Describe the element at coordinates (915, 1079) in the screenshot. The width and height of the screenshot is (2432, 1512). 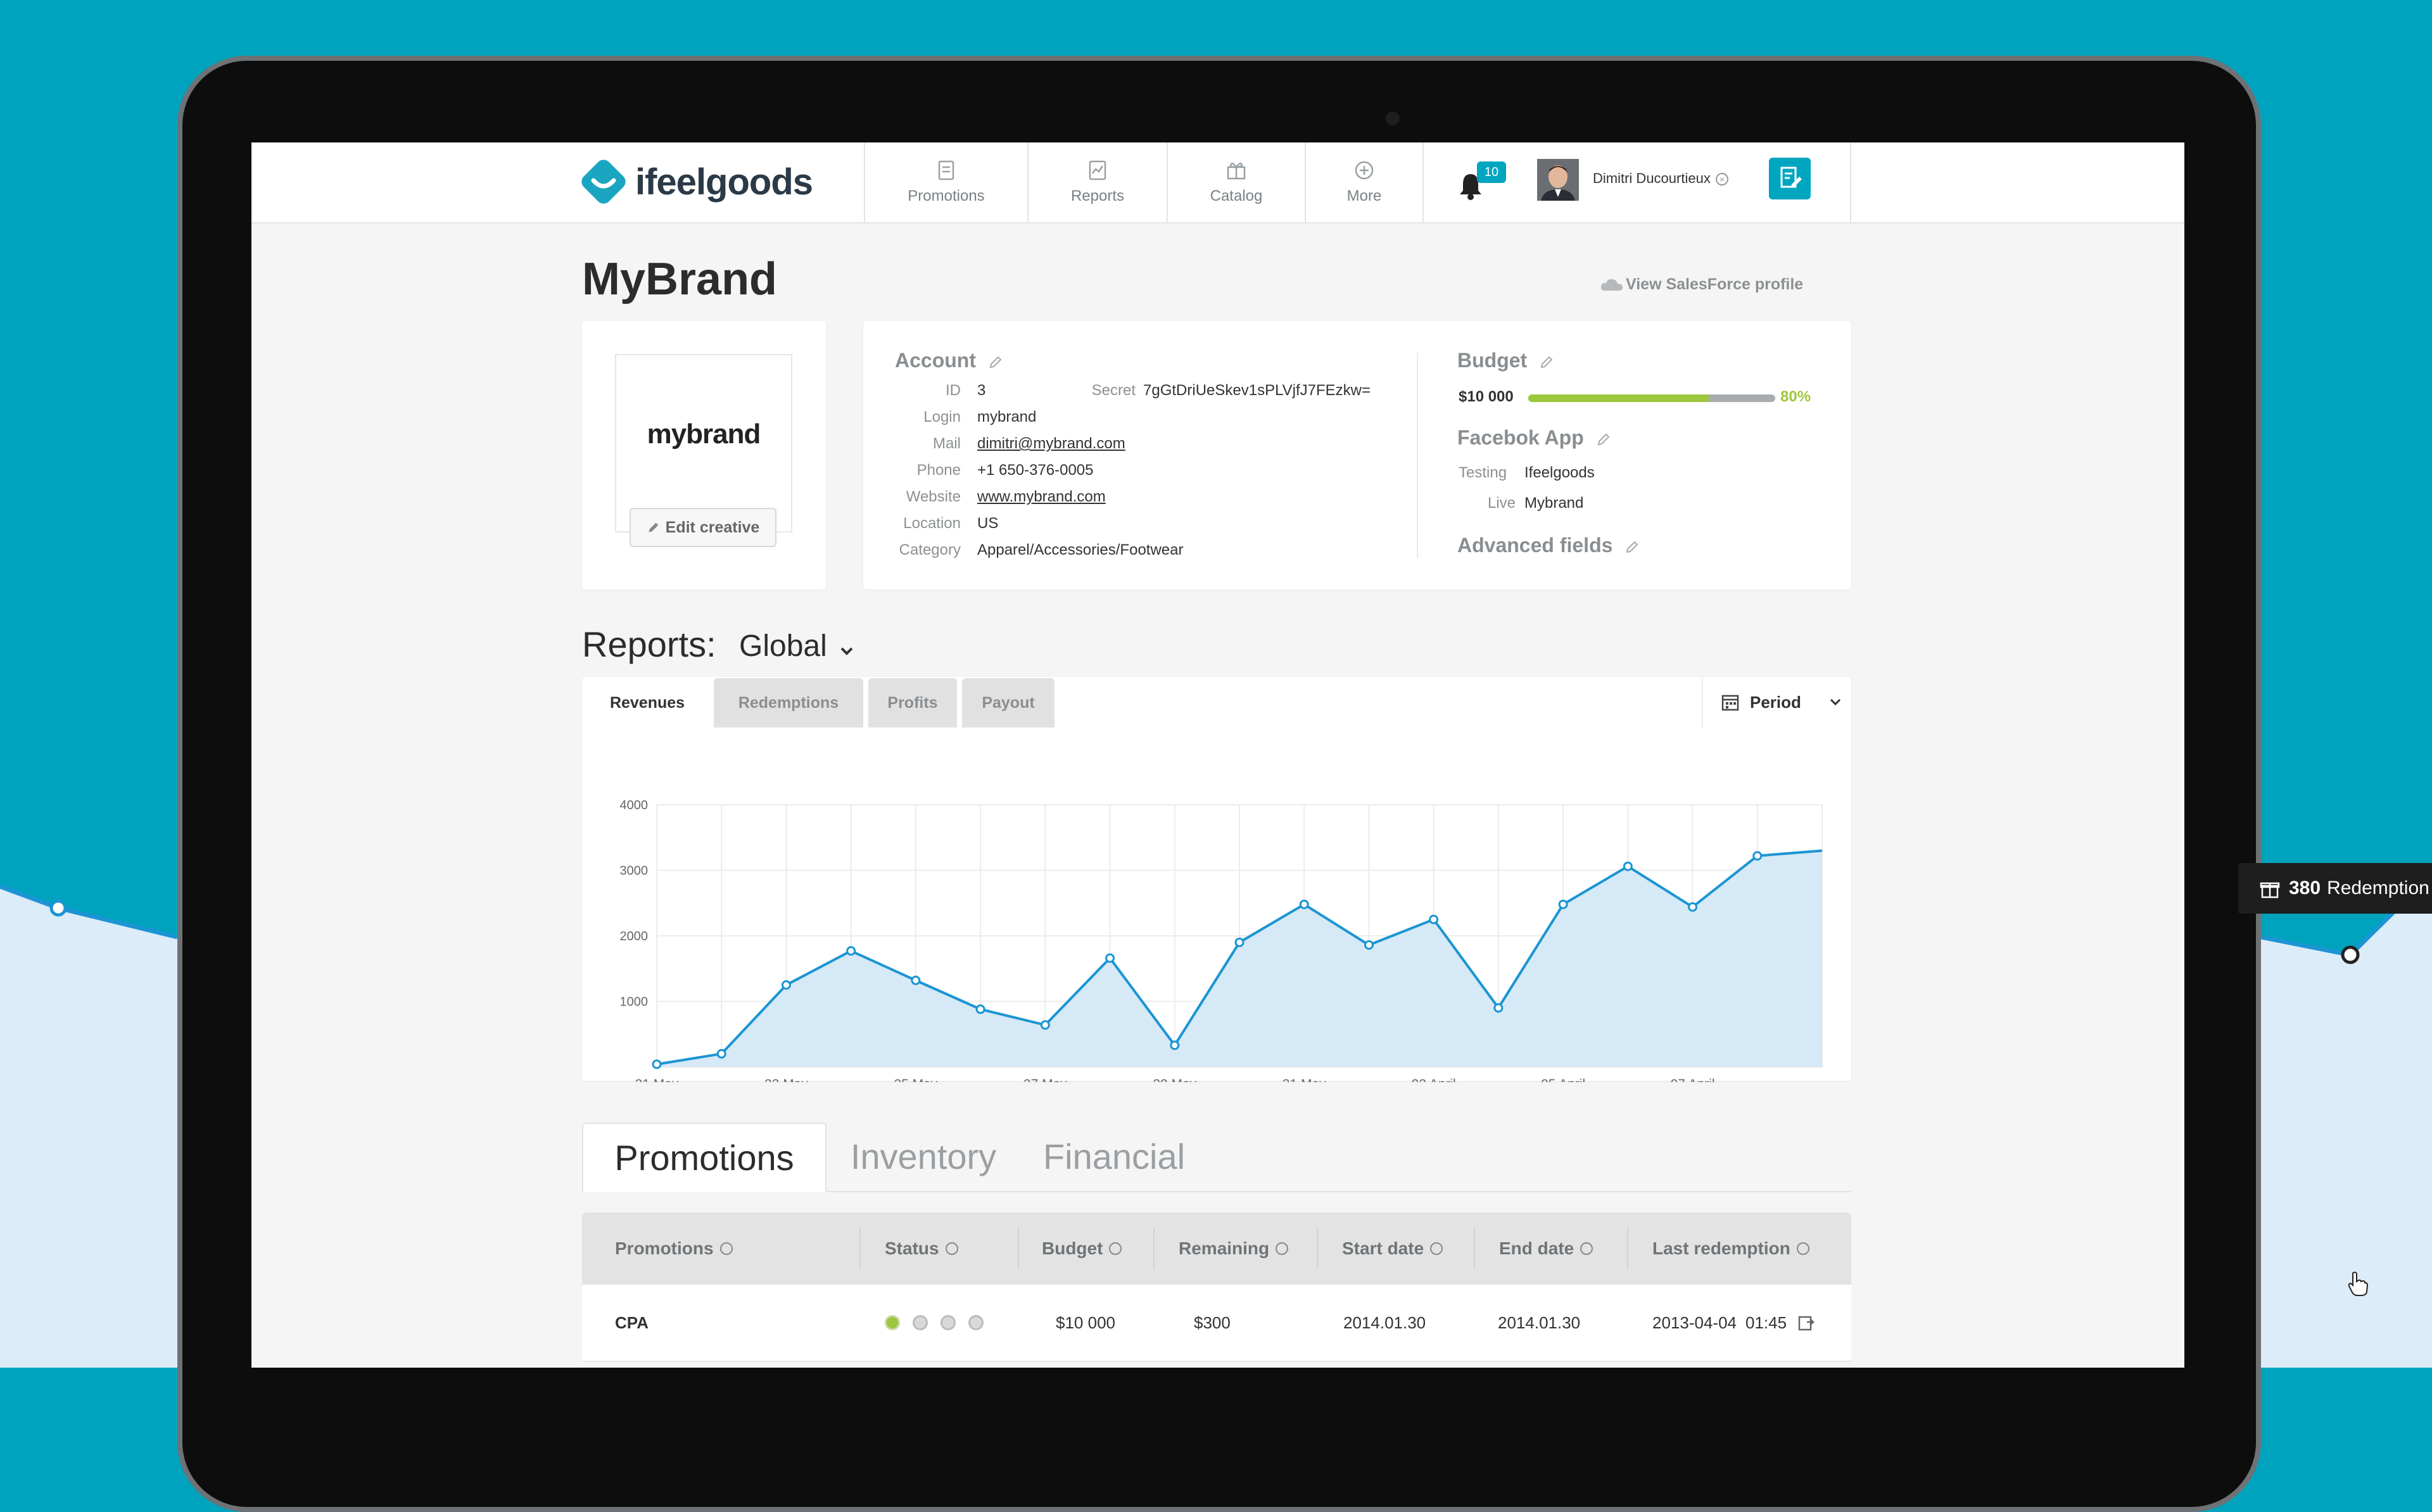
I see `x-tick-label: 25 May` at that location.